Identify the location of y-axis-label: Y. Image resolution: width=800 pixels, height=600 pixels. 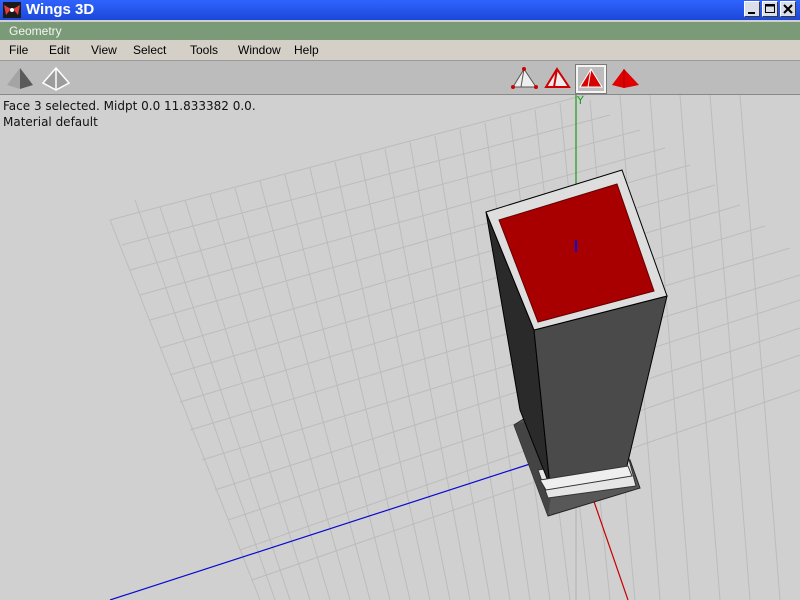
(580, 101).